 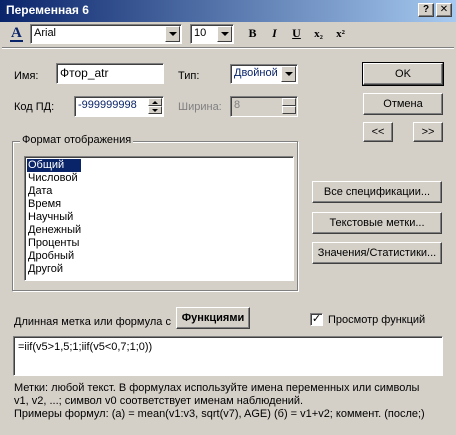 I want to click on formula-textarea: =iif(v5>1,5;1;iif(v5<0,7;1;0)), so click(x=228, y=356).